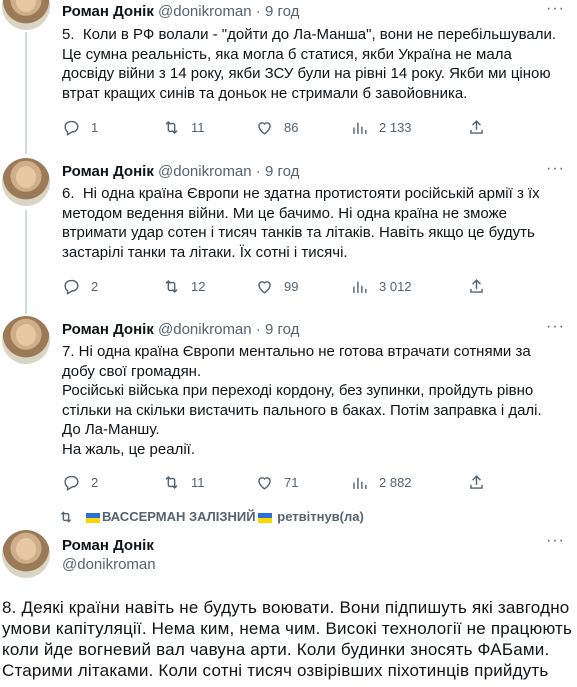  I want to click on like-button: 99, so click(276, 286).